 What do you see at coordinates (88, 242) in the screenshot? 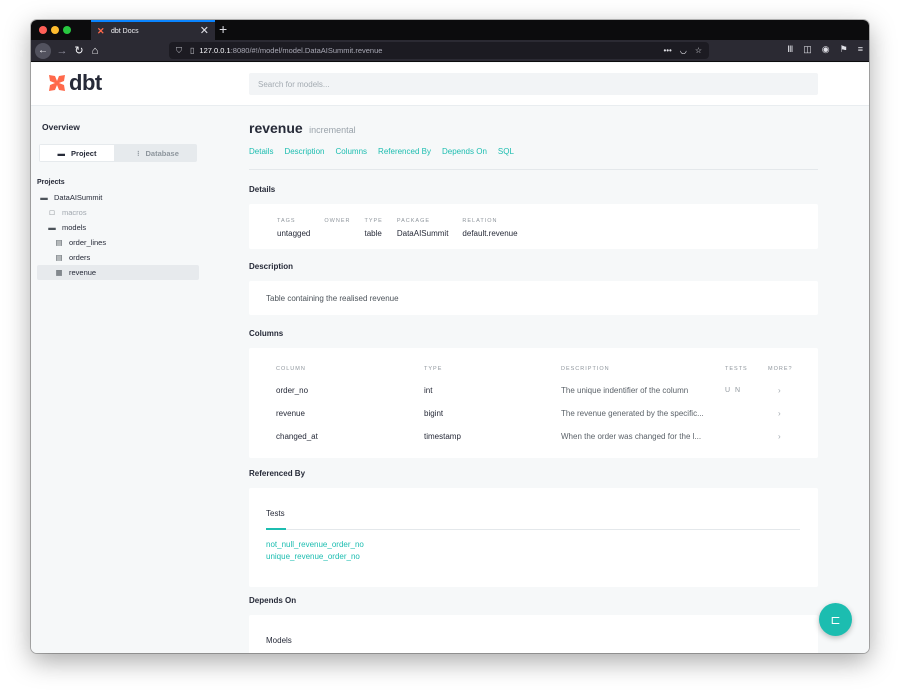
I see `tree-item-label: order_lines` at bounding box center [88, 242].